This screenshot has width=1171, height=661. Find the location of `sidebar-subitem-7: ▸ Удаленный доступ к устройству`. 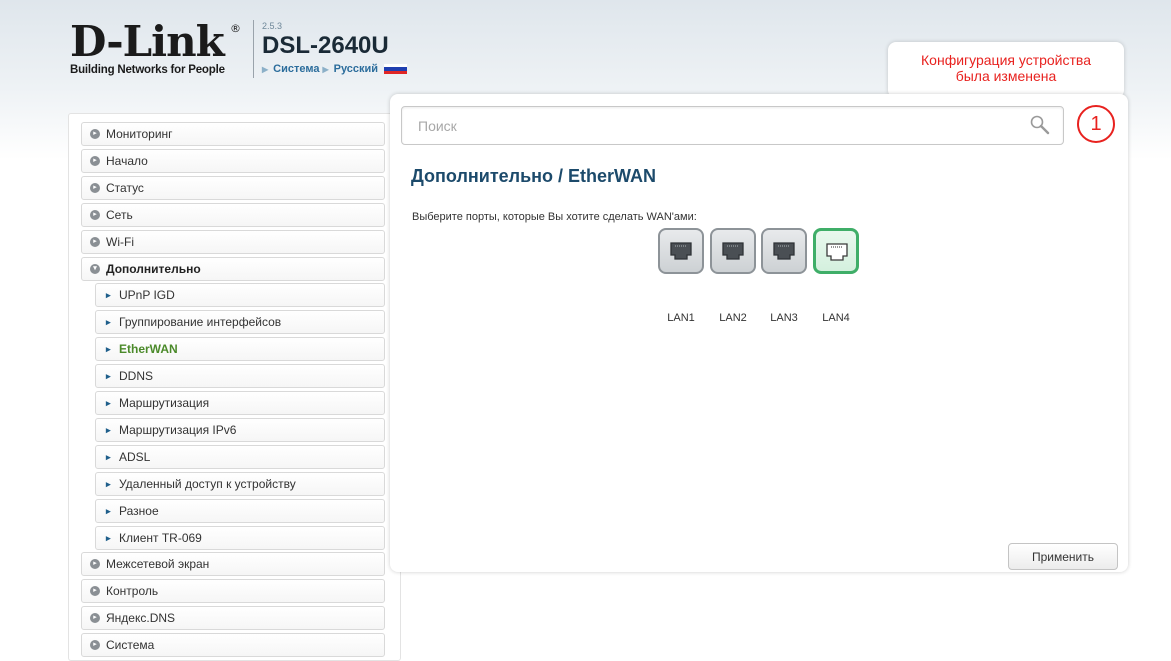

sidebar-subitem-7: ▸ Удаленный доступ к устройству is located at coordinates (240, 484).